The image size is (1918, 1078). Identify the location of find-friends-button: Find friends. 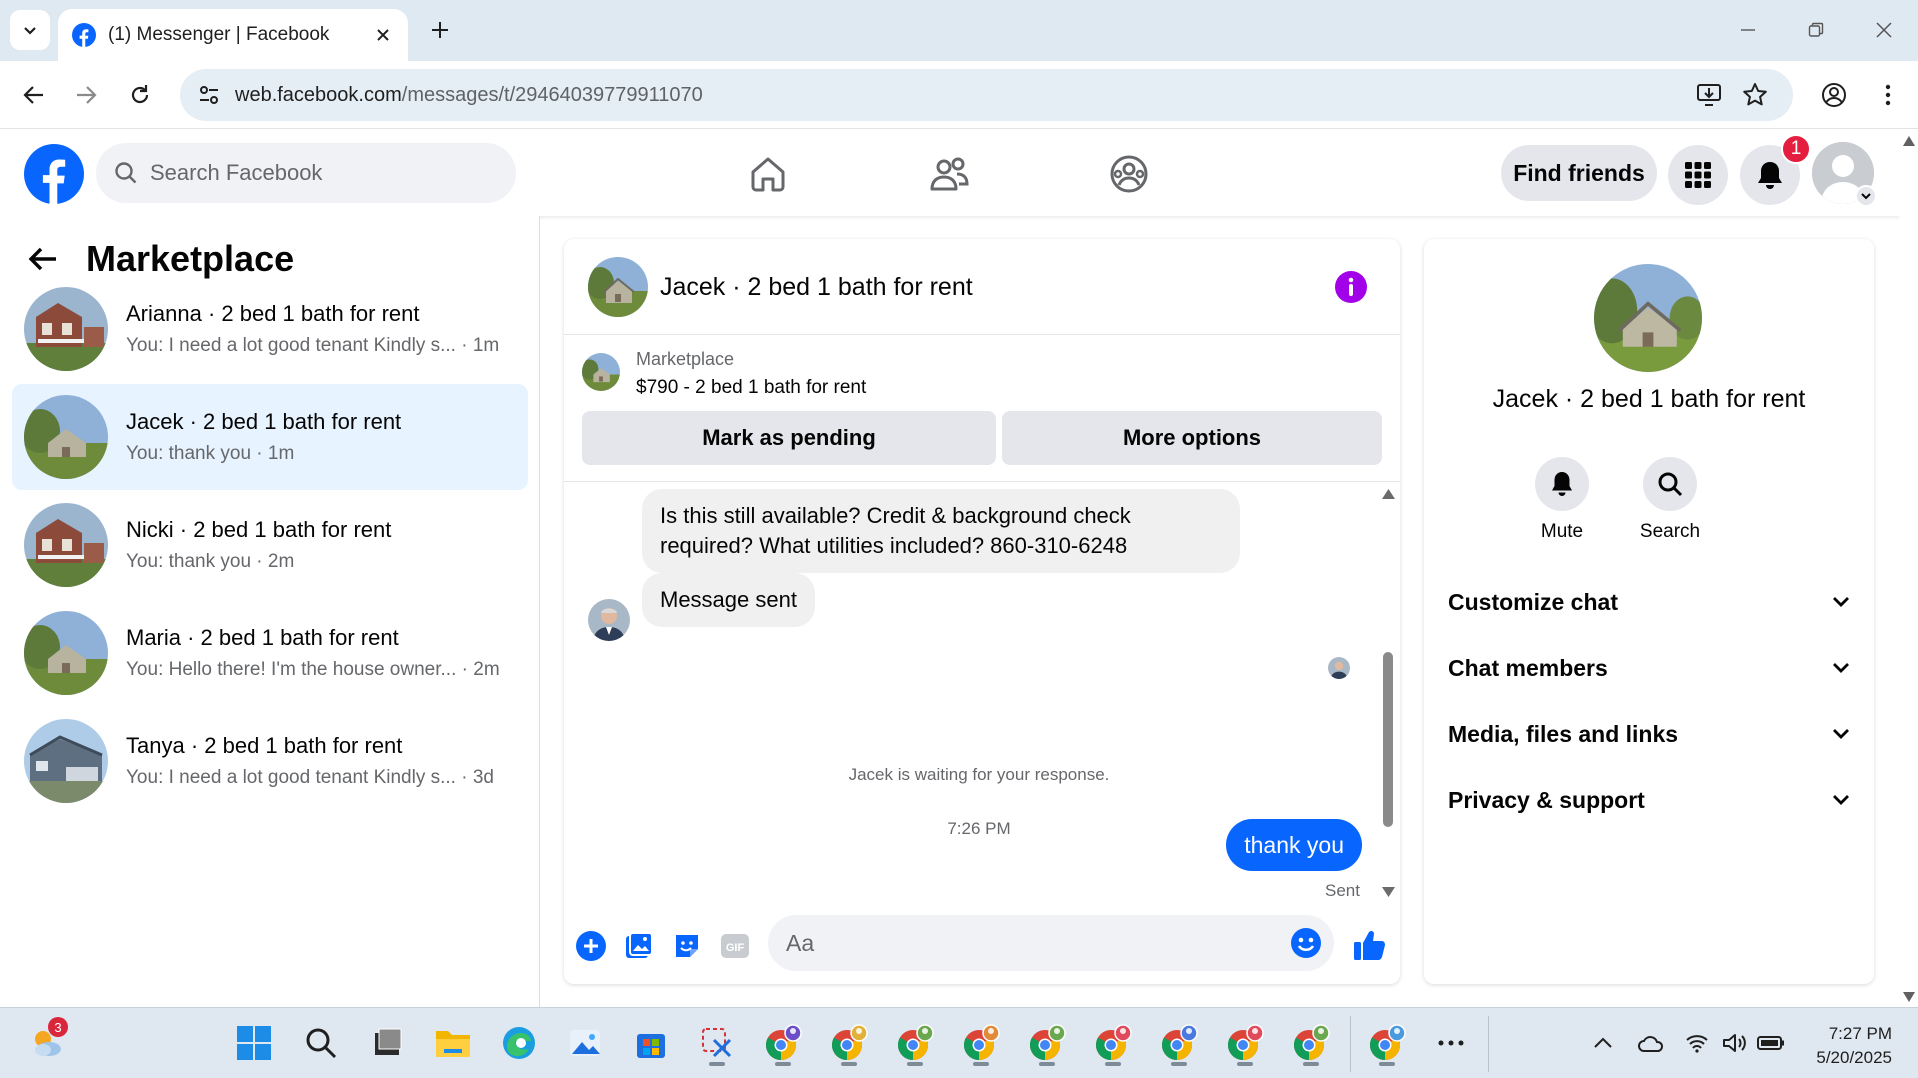
(1579, 173).